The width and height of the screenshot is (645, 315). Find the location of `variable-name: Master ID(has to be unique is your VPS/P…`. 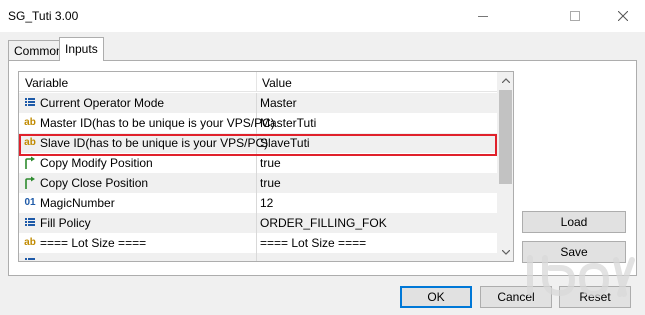

variable-name: Master ID(has to be unique is your VPS/P… is located at coordinates (157, 123).